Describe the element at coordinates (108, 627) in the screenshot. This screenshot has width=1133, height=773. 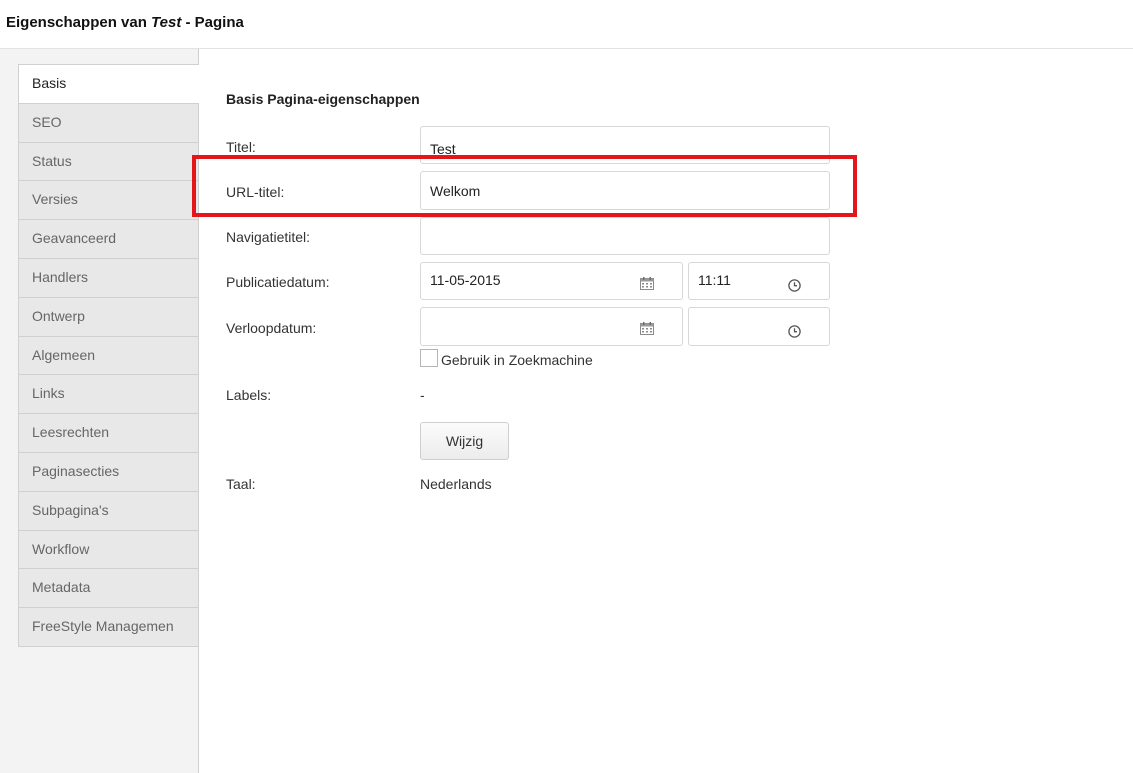
I see `tab-freestyle-management: FreeStyle Managemen` at that location.